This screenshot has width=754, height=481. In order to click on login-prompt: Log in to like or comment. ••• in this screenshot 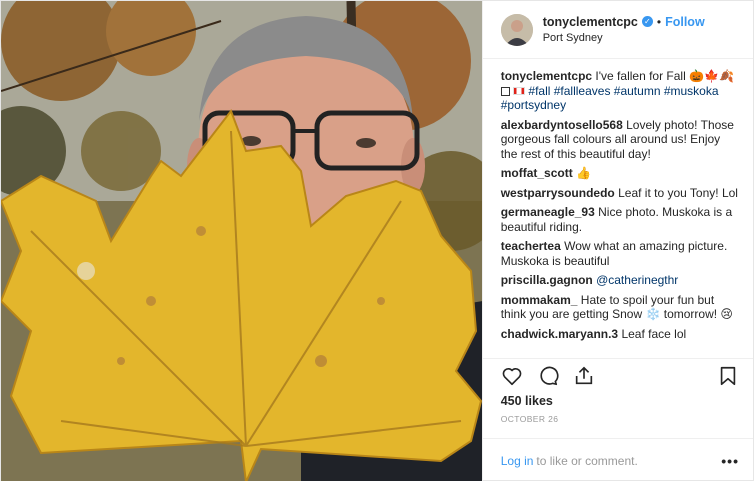, I will do `click(617, 459)`.